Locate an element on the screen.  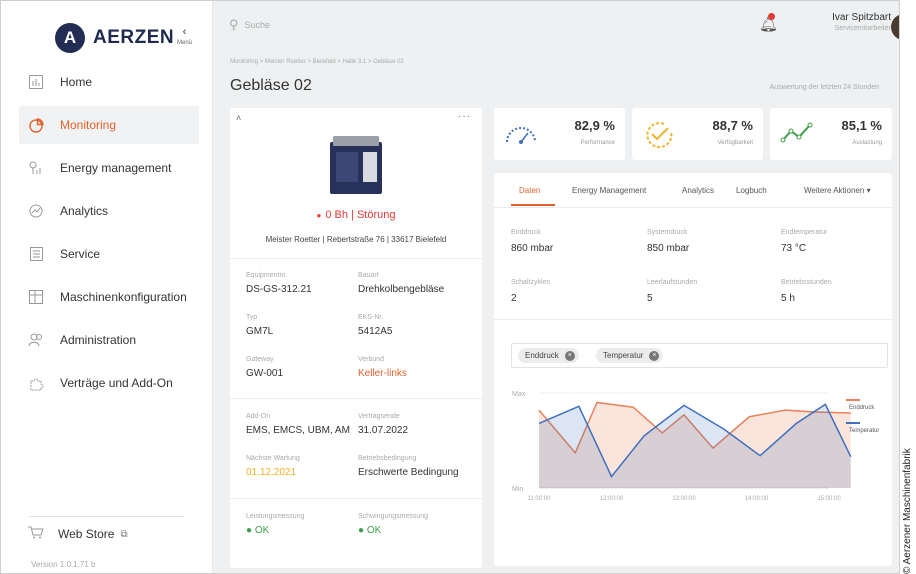
field-value: Erschwerte Bedingung is located at coordinates (408, 472).